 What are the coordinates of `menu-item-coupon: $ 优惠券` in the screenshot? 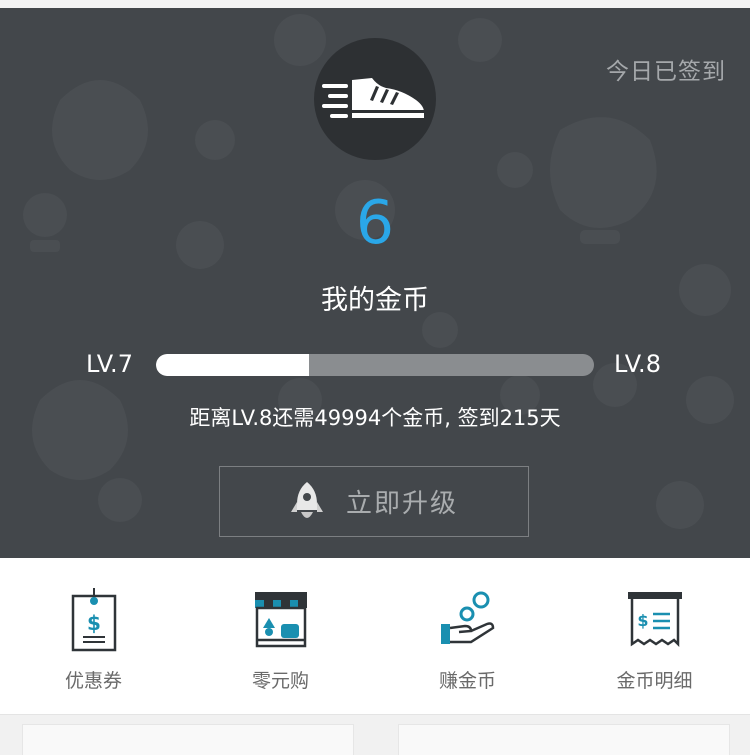 It's located at (93, 636).